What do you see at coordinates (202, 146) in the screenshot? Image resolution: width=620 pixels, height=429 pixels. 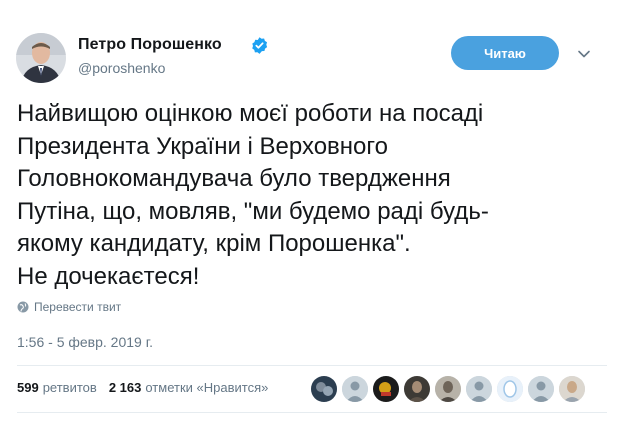 I see `tweet-text-line: Президента України і Верховного` at bounding box center [202, 146].